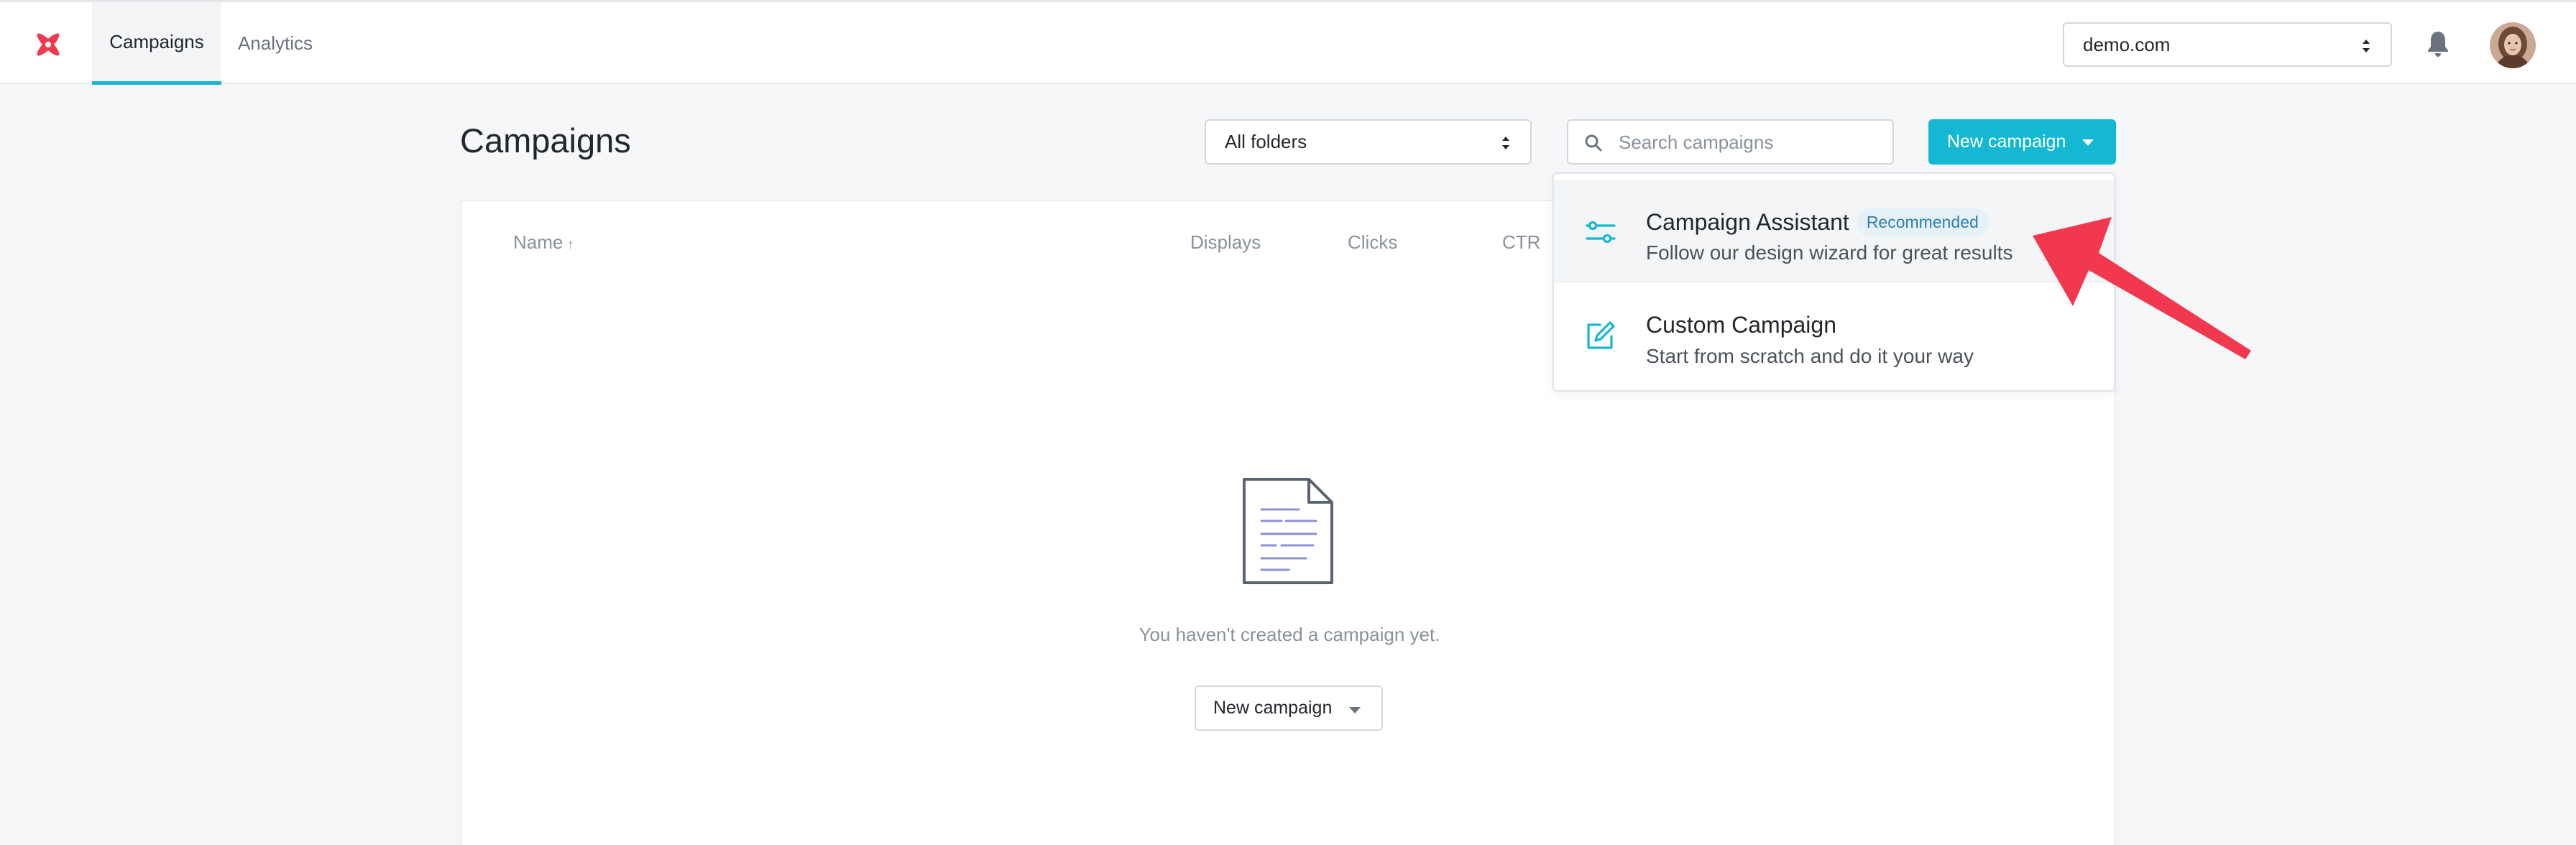  I want to click on search-box, so click(1730, 142).